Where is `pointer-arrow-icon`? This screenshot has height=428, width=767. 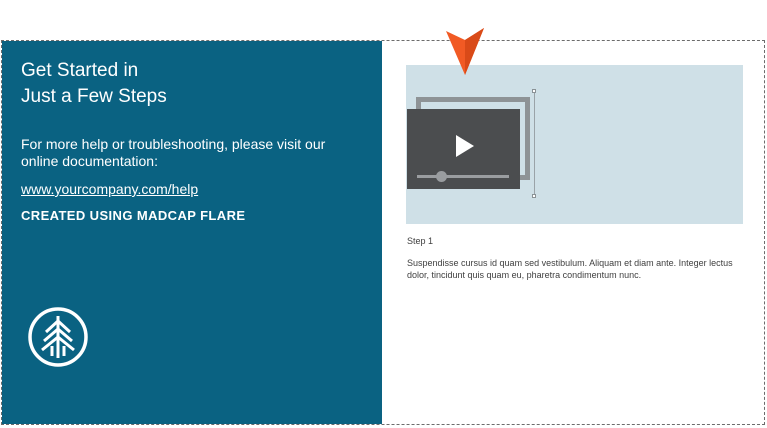 pointer-arrow-icon is located at coordinates (465, 51).